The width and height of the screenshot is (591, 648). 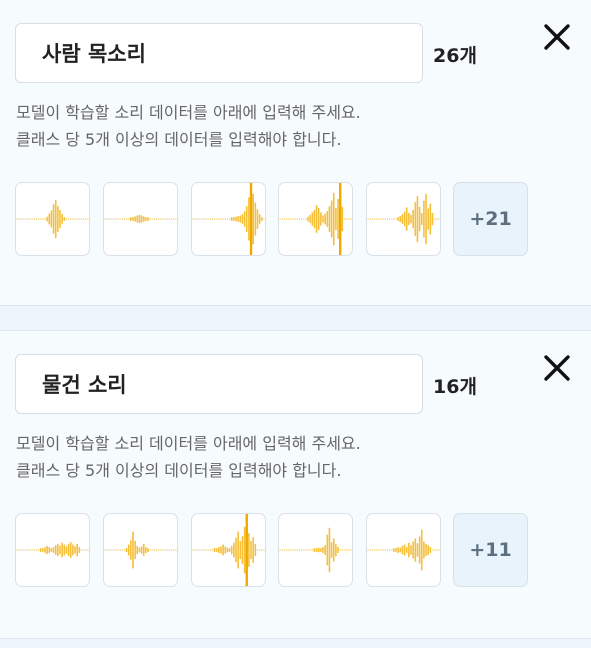 What do you see at coordinates (179, 470) in the screenshot?
I see `instruction-line: 클래스 당 5개 이상의 데이터를 입력해야 합니다.` at bounding box center [179, 470].